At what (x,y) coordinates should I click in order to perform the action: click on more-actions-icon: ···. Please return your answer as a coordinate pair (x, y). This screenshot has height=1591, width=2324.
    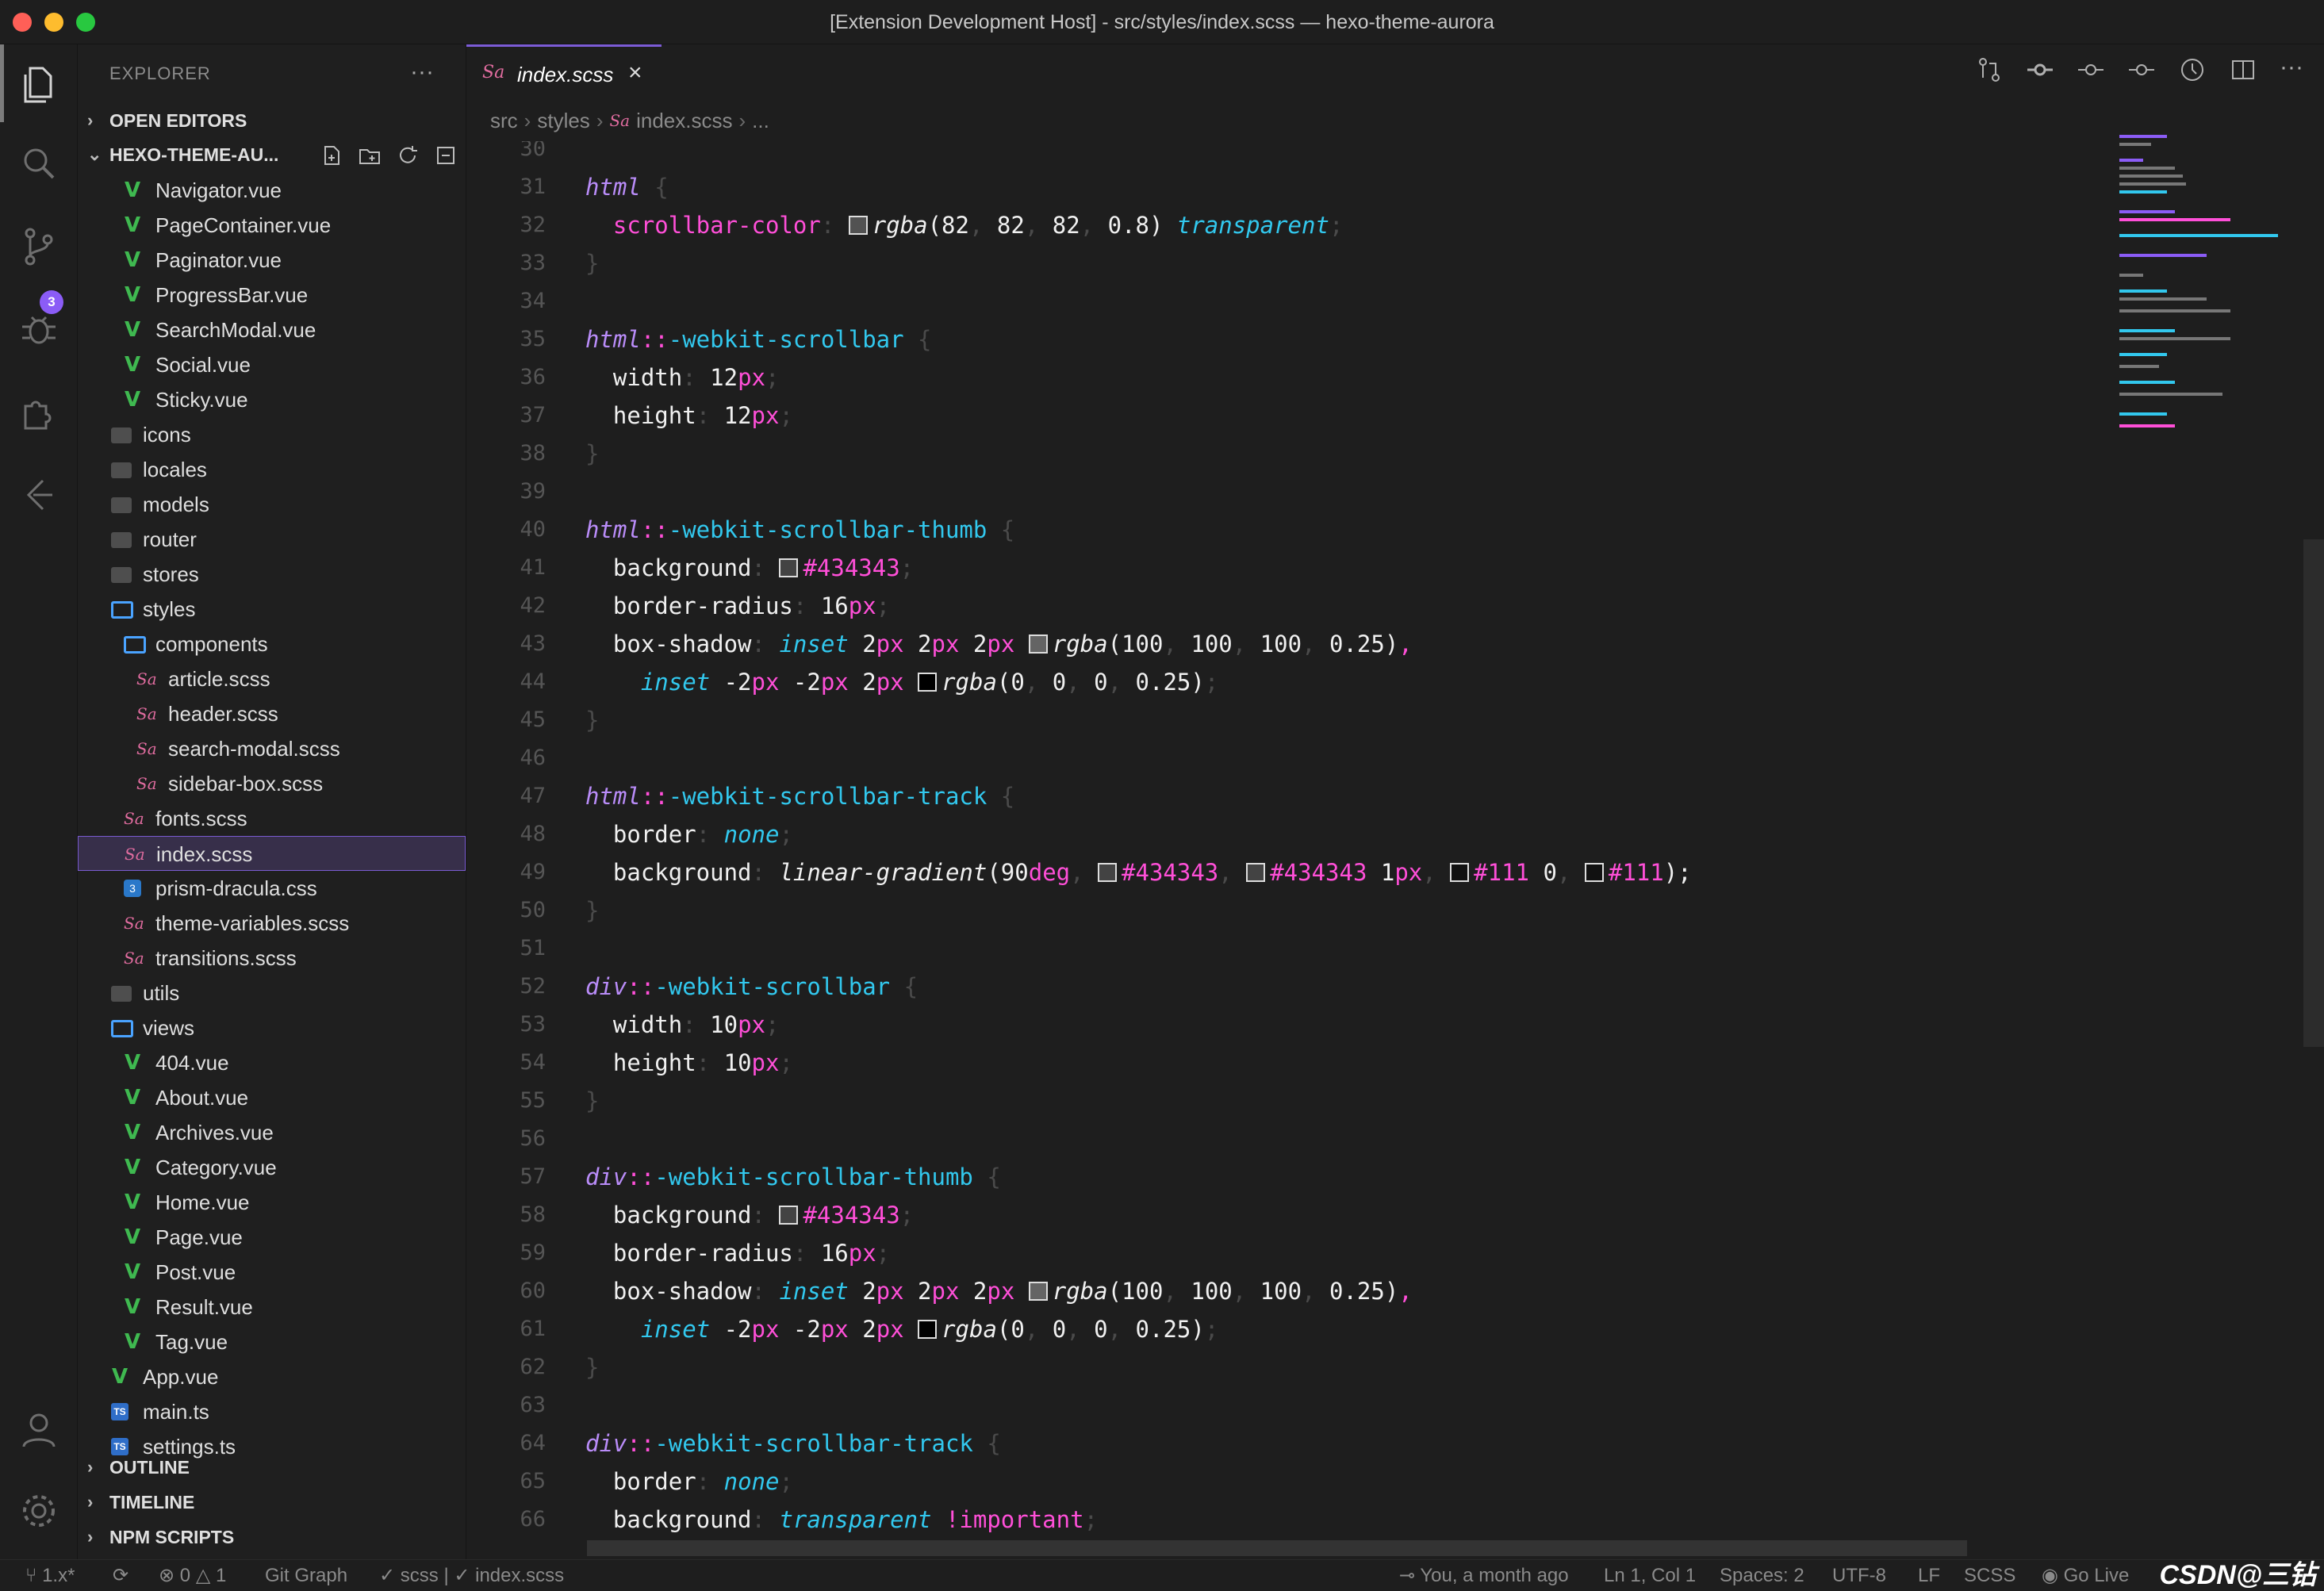
    Looking at the image, I should click on (2294, 70).